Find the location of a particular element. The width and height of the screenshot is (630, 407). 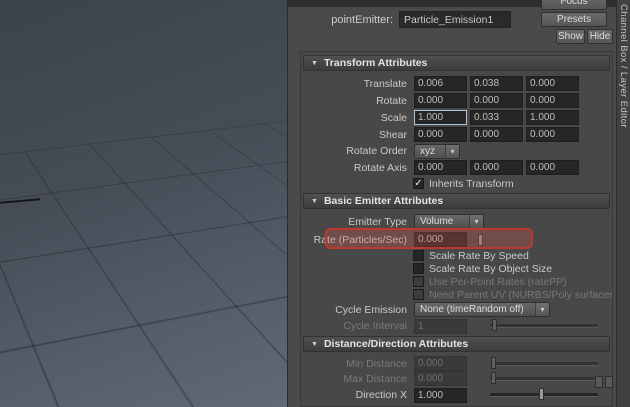

presets-button: Presets is located at coordinates (574, 19).